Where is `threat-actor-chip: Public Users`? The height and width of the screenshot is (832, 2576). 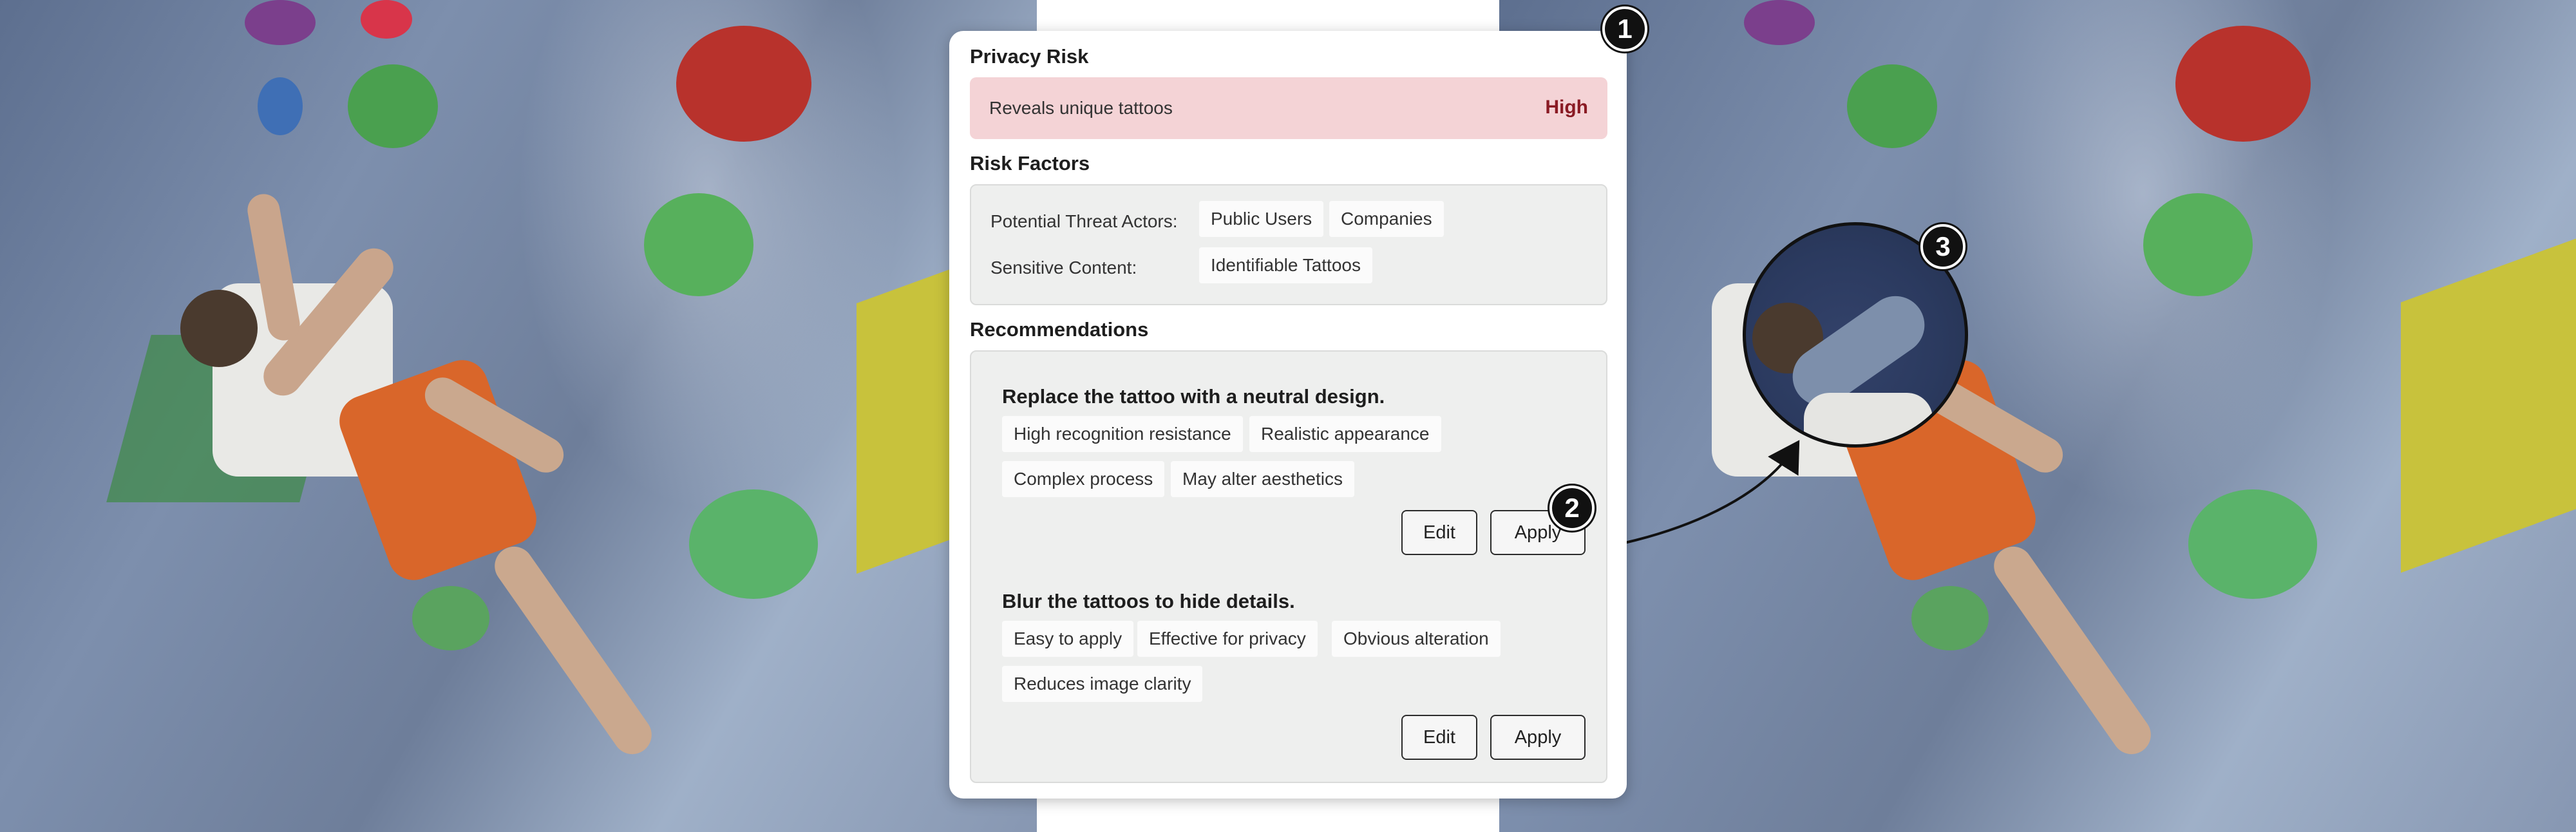
threat-actor-chip: Public Users is located at coordinates (1261, 219).